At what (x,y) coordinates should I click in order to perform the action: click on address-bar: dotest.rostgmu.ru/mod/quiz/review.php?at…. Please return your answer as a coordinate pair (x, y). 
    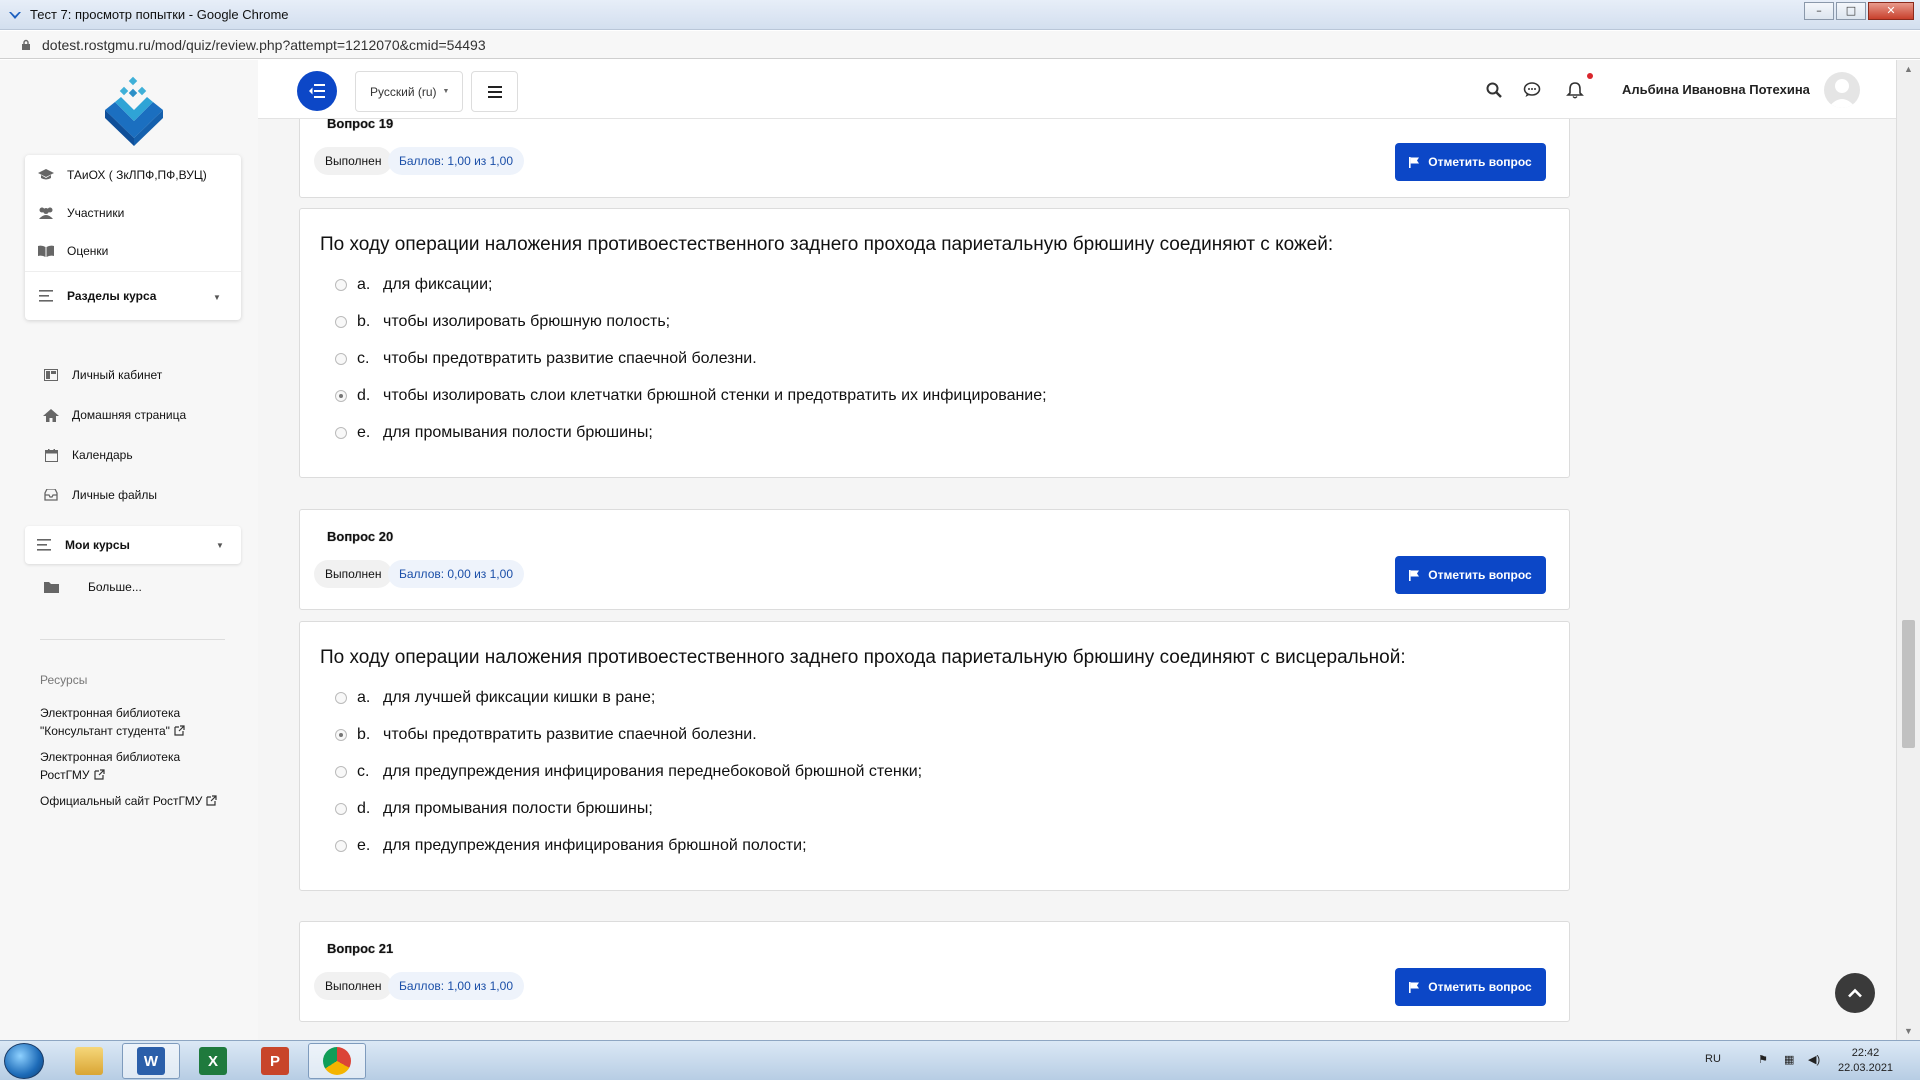
    Looking at the image, I should click on (960, 45).